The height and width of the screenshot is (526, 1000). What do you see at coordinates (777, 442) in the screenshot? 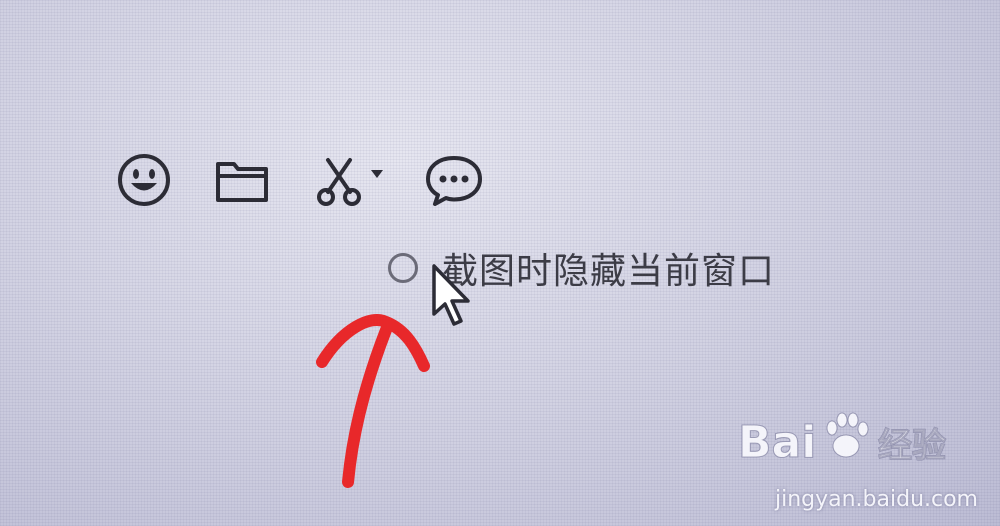
I see `svg-text: Bai` at bounding box center [777, 442].